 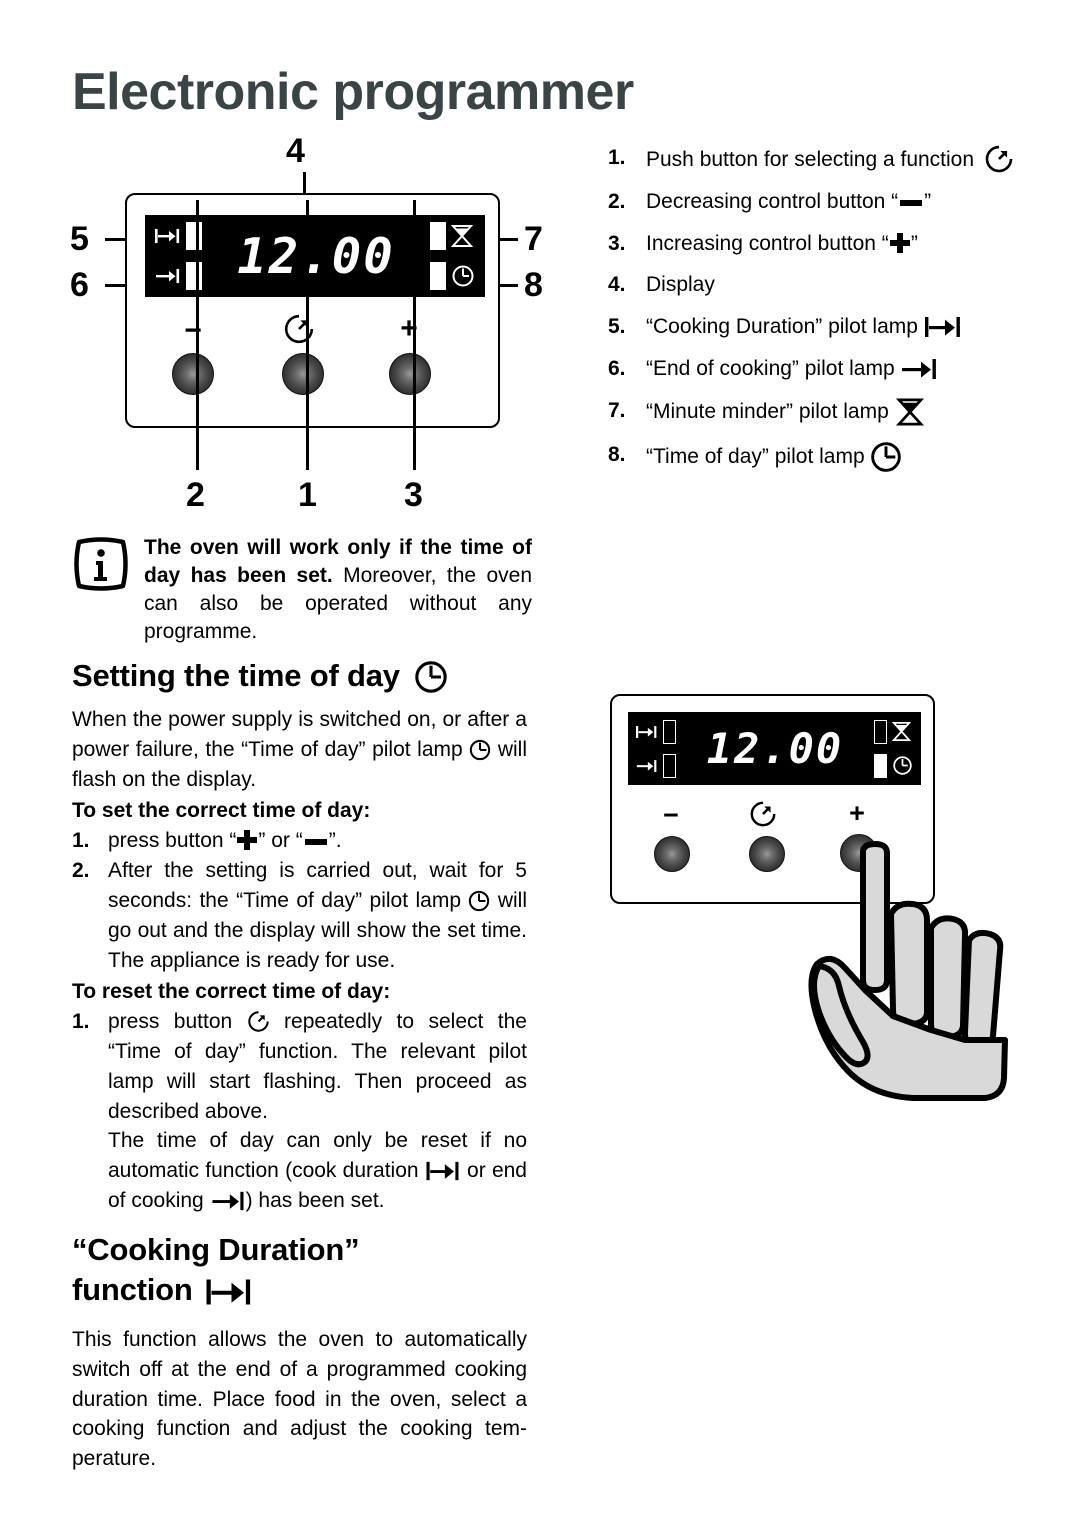 What do you see at coordinates (438, 276) in the screenshot?
I see `time-of-day-lamp` at bounding box center [438, 276].